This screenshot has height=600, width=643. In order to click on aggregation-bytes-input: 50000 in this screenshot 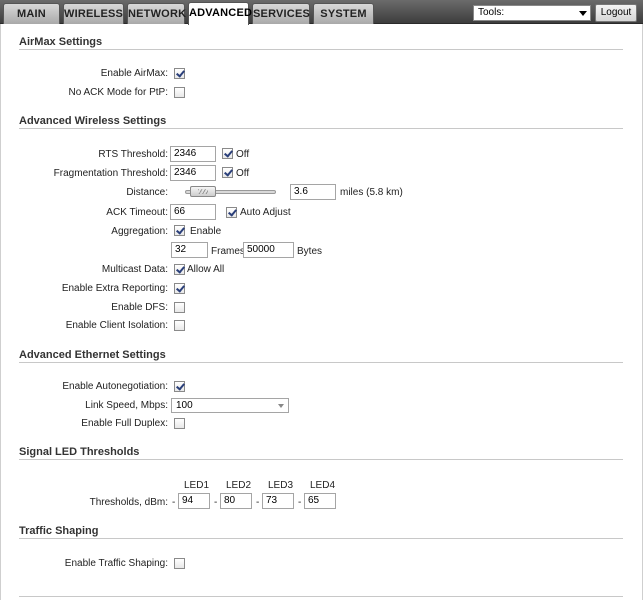, I will do `click(268, 250)`.